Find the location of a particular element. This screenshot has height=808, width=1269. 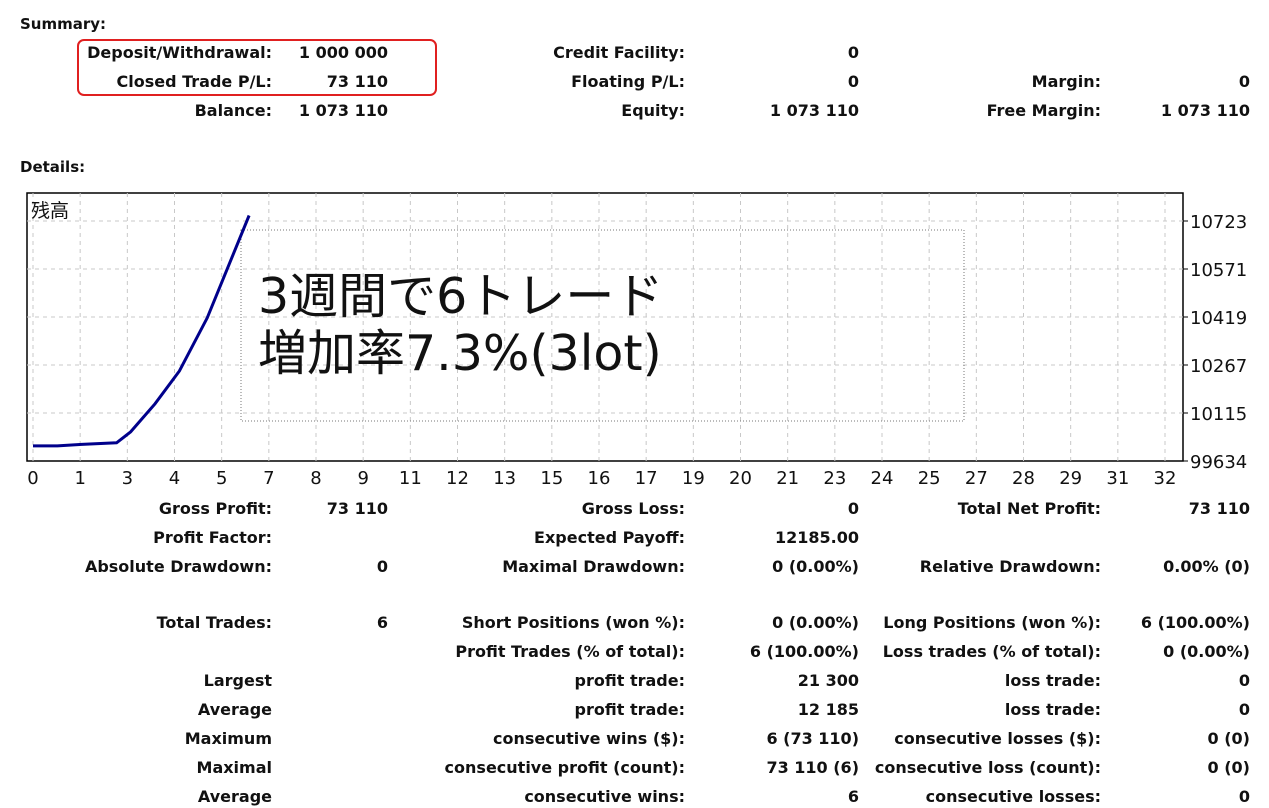

x-tick-label: 24 is located at coordinates (882, 478).